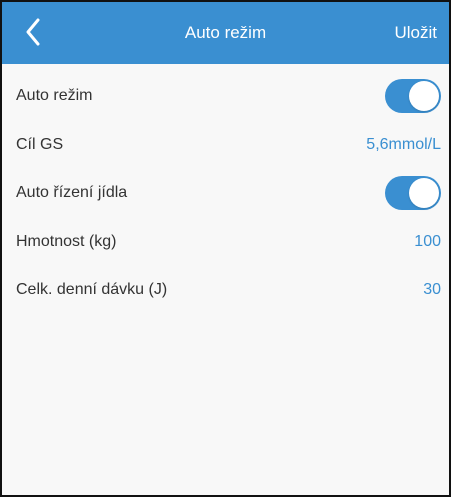 This screenshot has width=451, height=497. What do you see at coordinates (225, 290) in the screenshot?
I see `total-daily-dose-row: Celk. denní dávku (J) 30` at bounding box center [225, 290].